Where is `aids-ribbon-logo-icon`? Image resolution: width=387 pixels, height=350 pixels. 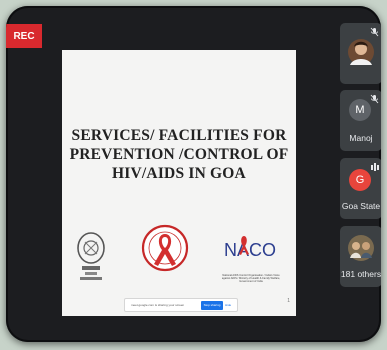
aids-ribbon-logo-icon is located at coordinates (165, 248).